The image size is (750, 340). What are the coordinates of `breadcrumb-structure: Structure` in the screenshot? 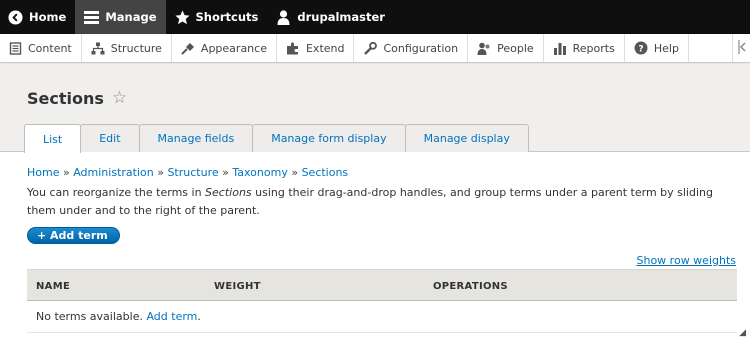 It's located at (192, 172).